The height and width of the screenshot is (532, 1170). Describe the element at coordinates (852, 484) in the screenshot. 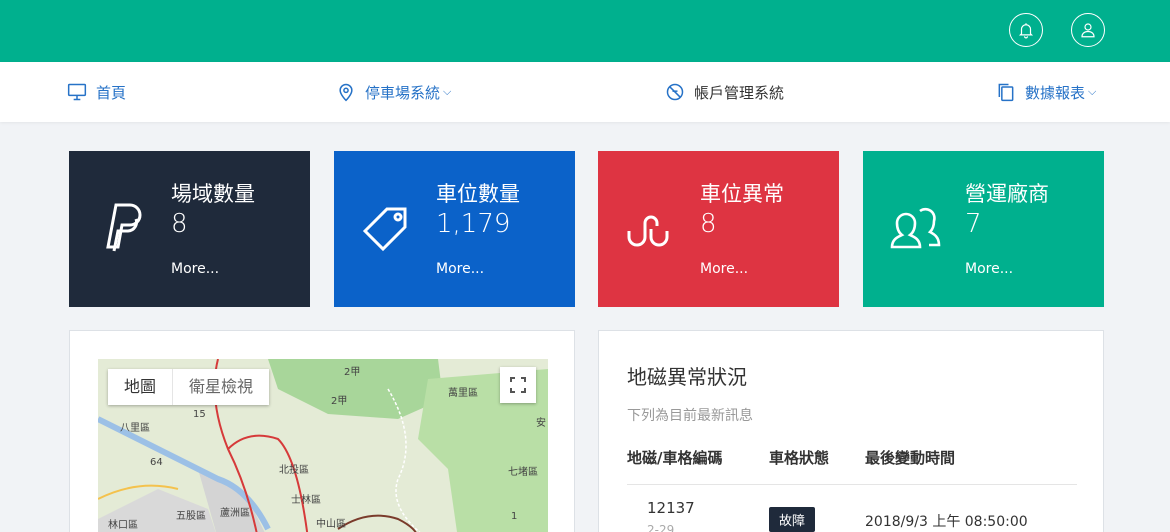

I see `table-divider` at that location.